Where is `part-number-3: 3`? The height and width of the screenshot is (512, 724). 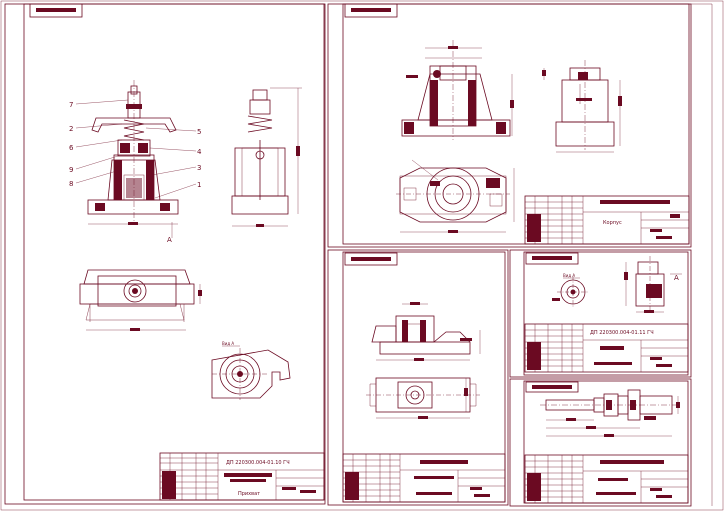
part-number-3: 3 is located at coordinates (199, 168).